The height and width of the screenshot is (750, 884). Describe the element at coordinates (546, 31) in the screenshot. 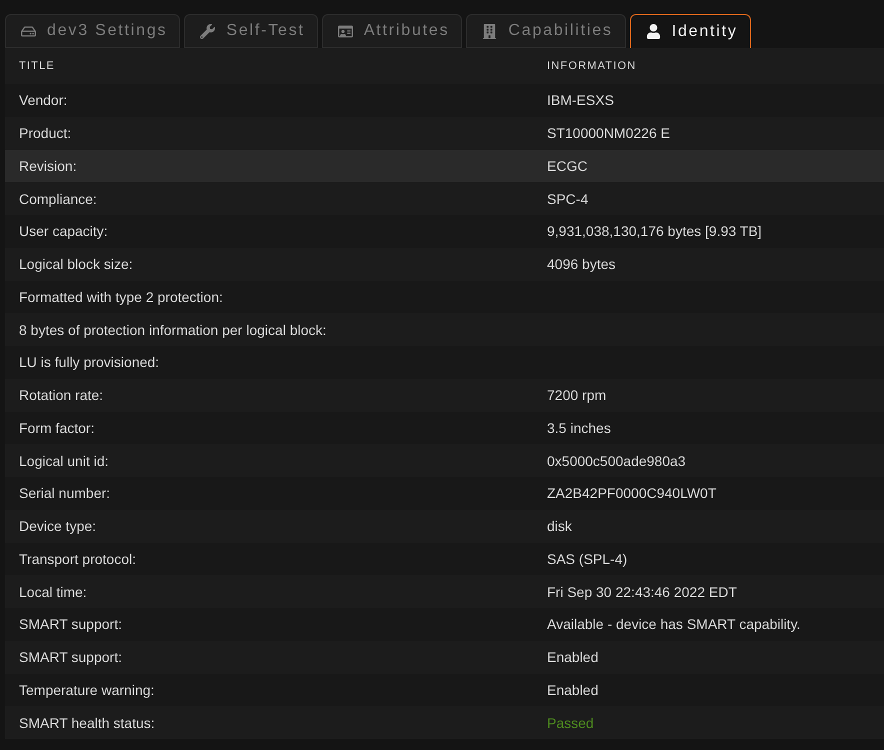

I see `tab: Capabilities` at that location.